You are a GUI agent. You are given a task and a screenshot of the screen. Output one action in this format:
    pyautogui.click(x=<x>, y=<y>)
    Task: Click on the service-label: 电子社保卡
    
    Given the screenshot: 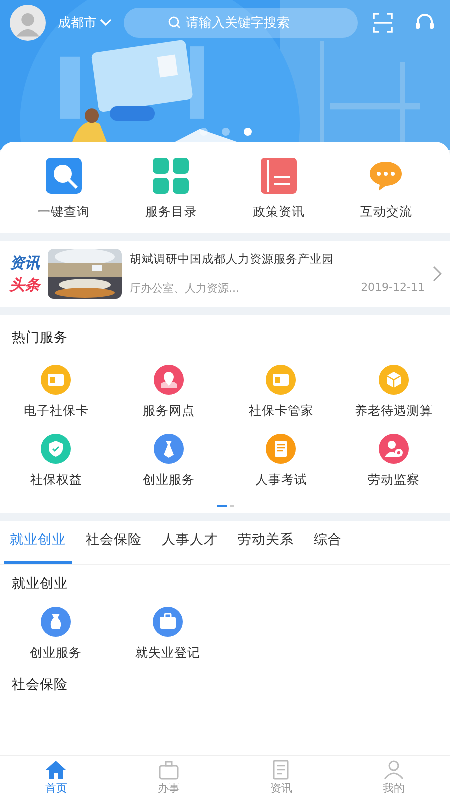 What is the action you would take?
    pyautogui.click(x=56, y=411)
    